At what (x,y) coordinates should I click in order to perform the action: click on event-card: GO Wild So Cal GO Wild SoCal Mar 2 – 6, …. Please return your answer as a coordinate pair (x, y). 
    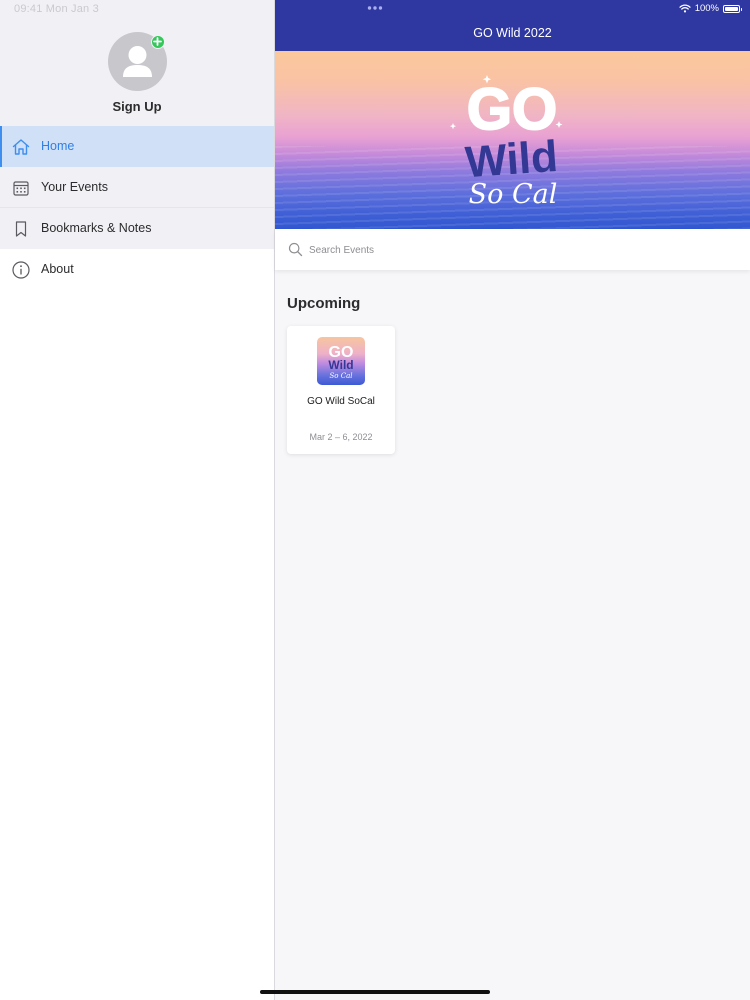
    Looking at the image, I should click on (341, 390).